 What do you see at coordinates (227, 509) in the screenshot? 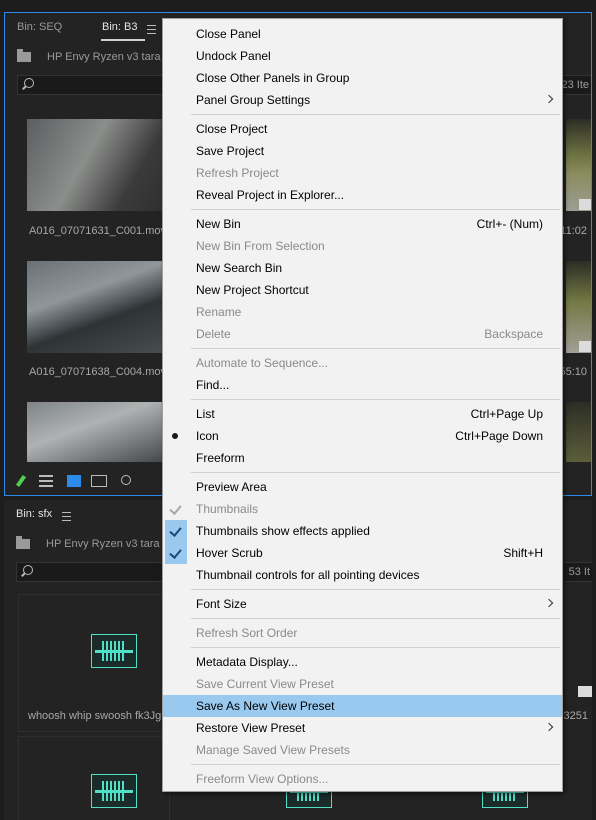
I see `menu-item-label: Thumbnails` at bounding box center [227, 509].